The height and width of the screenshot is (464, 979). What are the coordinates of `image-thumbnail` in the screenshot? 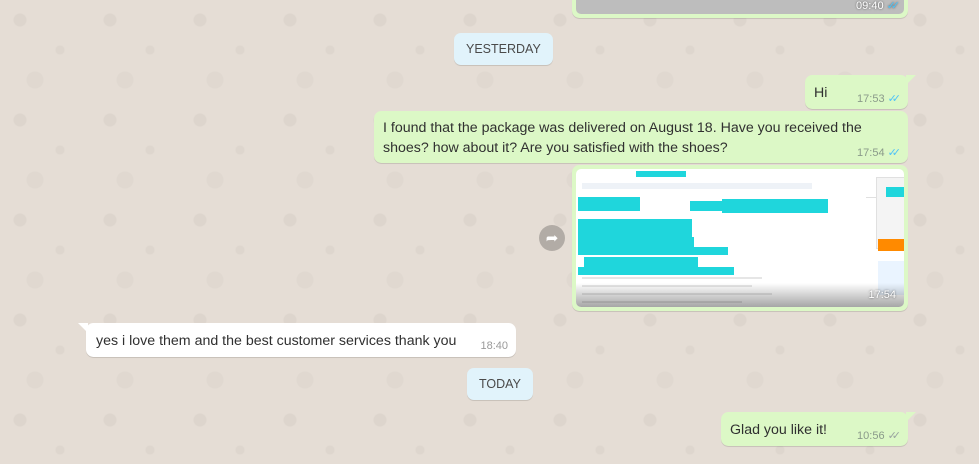 It's located at (740, 7).